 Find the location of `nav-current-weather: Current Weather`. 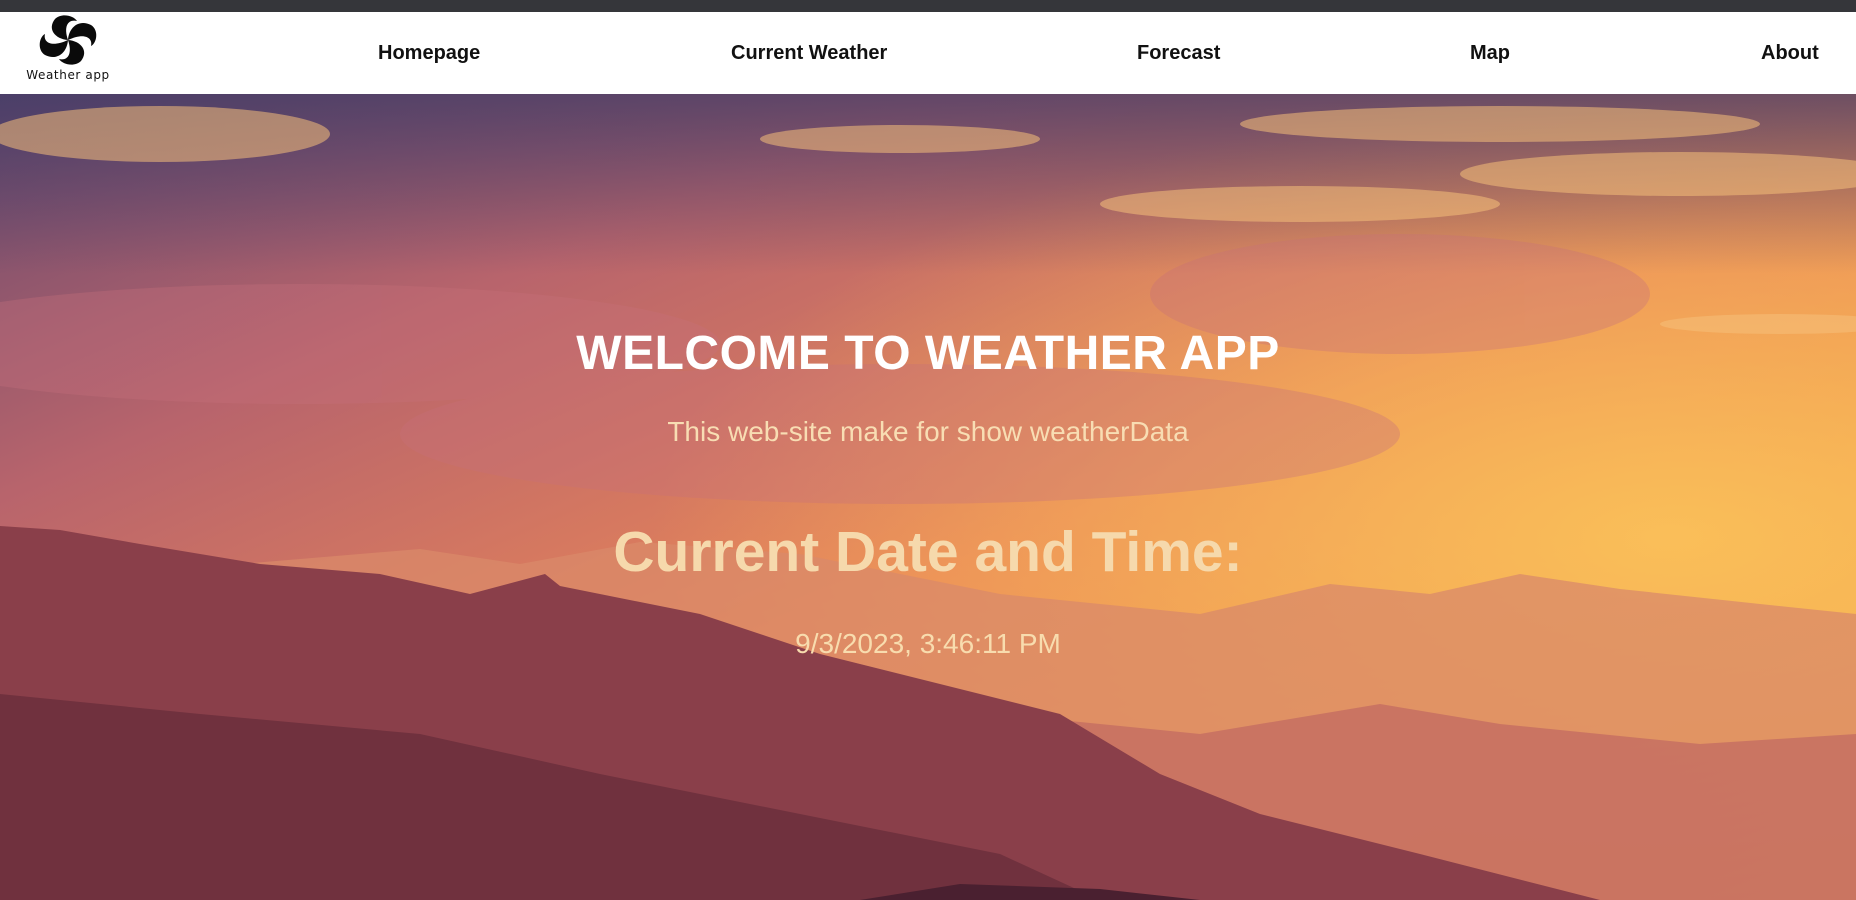

nav-current-weather: Current Weather is located at coordinates (809, 53).